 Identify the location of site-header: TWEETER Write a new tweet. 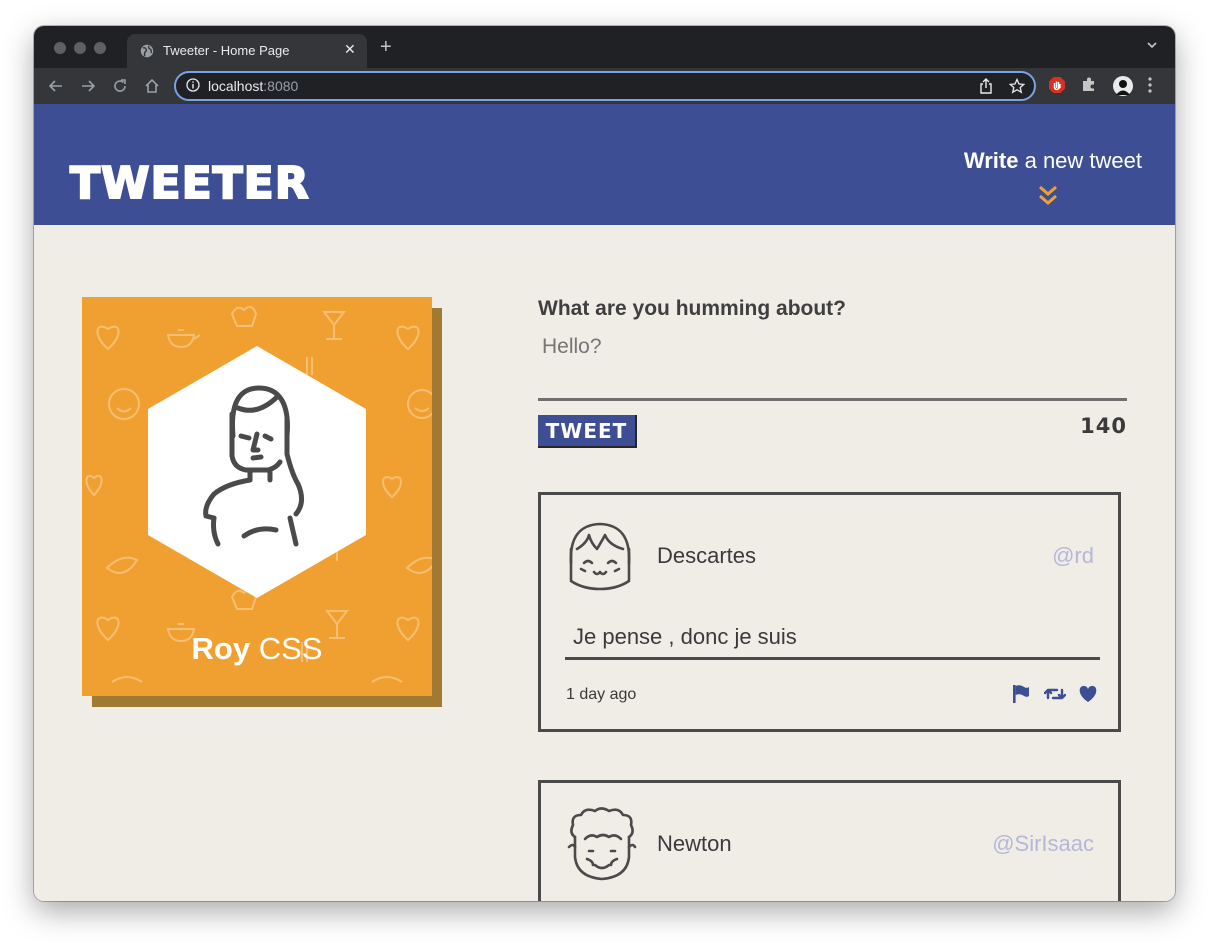
(604, 164).